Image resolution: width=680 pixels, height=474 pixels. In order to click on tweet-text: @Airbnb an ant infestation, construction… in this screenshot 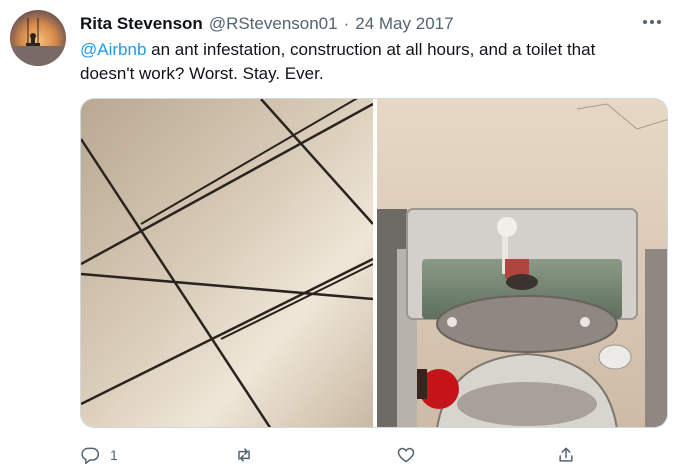, I will do `click(370, 62)`.